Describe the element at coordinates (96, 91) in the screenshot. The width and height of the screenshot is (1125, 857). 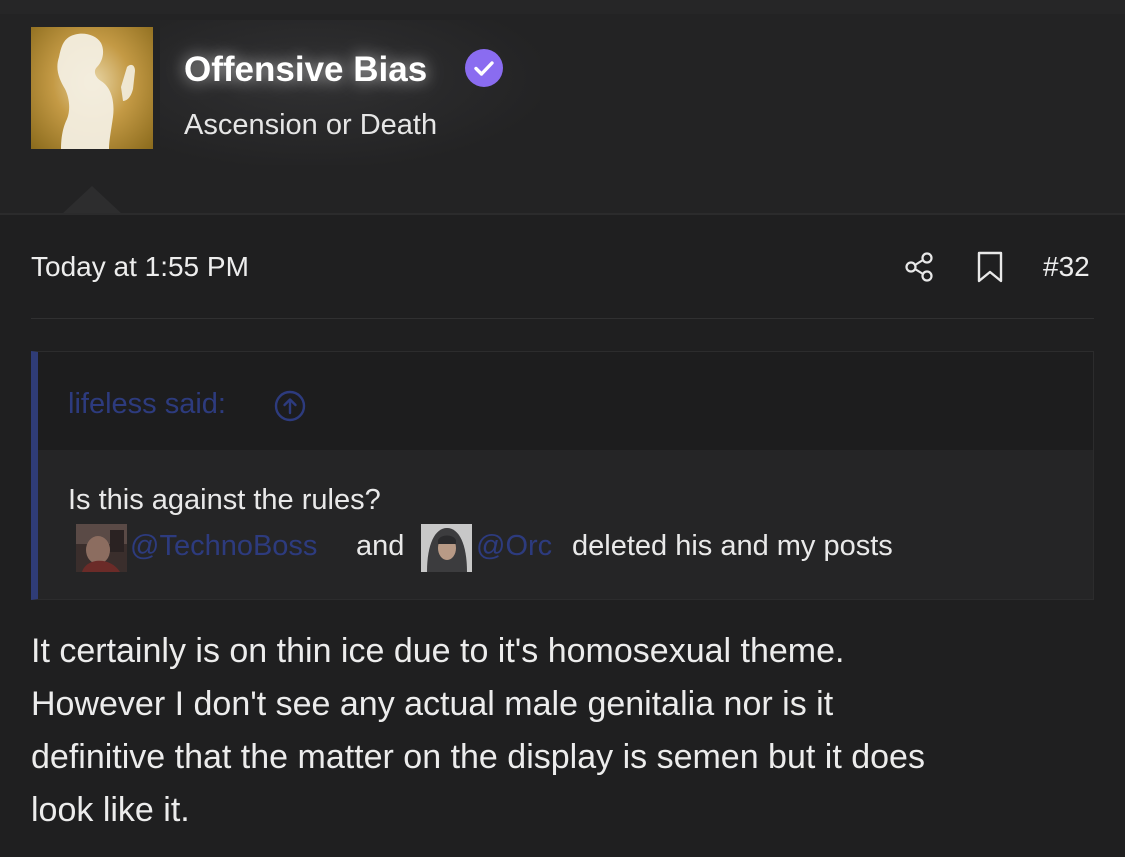
I see `avatar-silhouette-image` at that location.